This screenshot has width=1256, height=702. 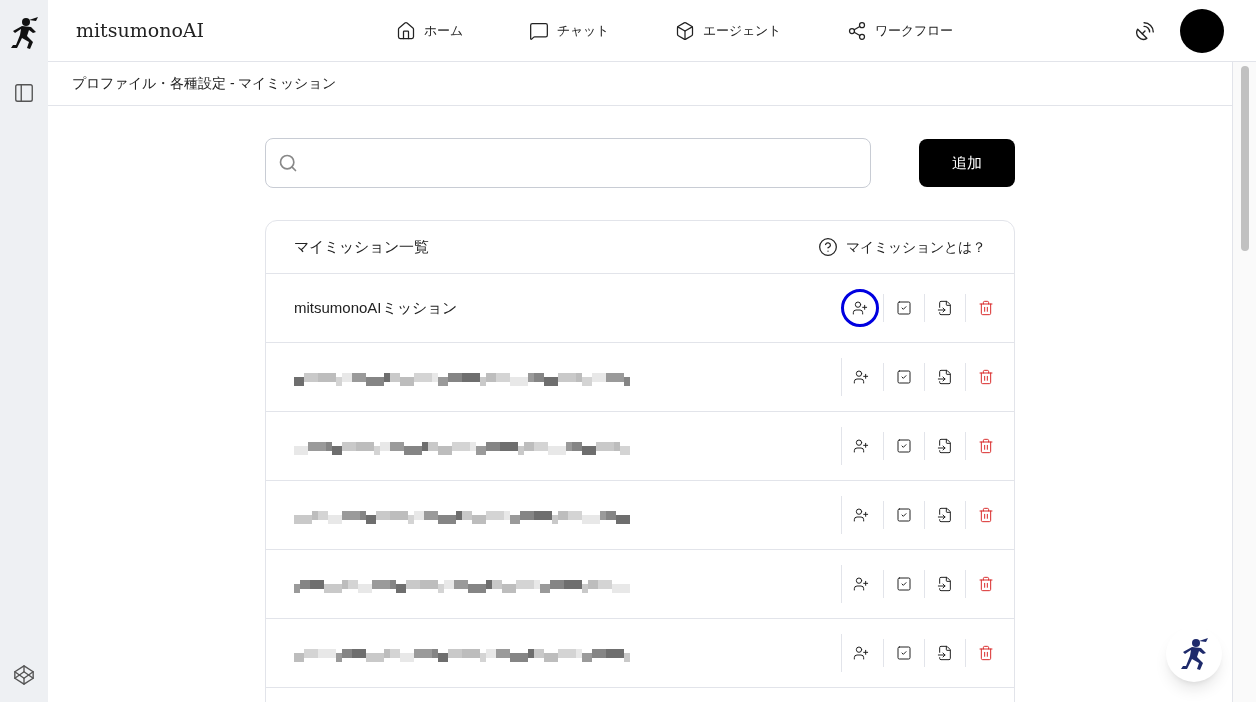 What do you see at coordinates (539, 30) in the screenshot?
I see `chat-icon` at bounding box center [539, 30].